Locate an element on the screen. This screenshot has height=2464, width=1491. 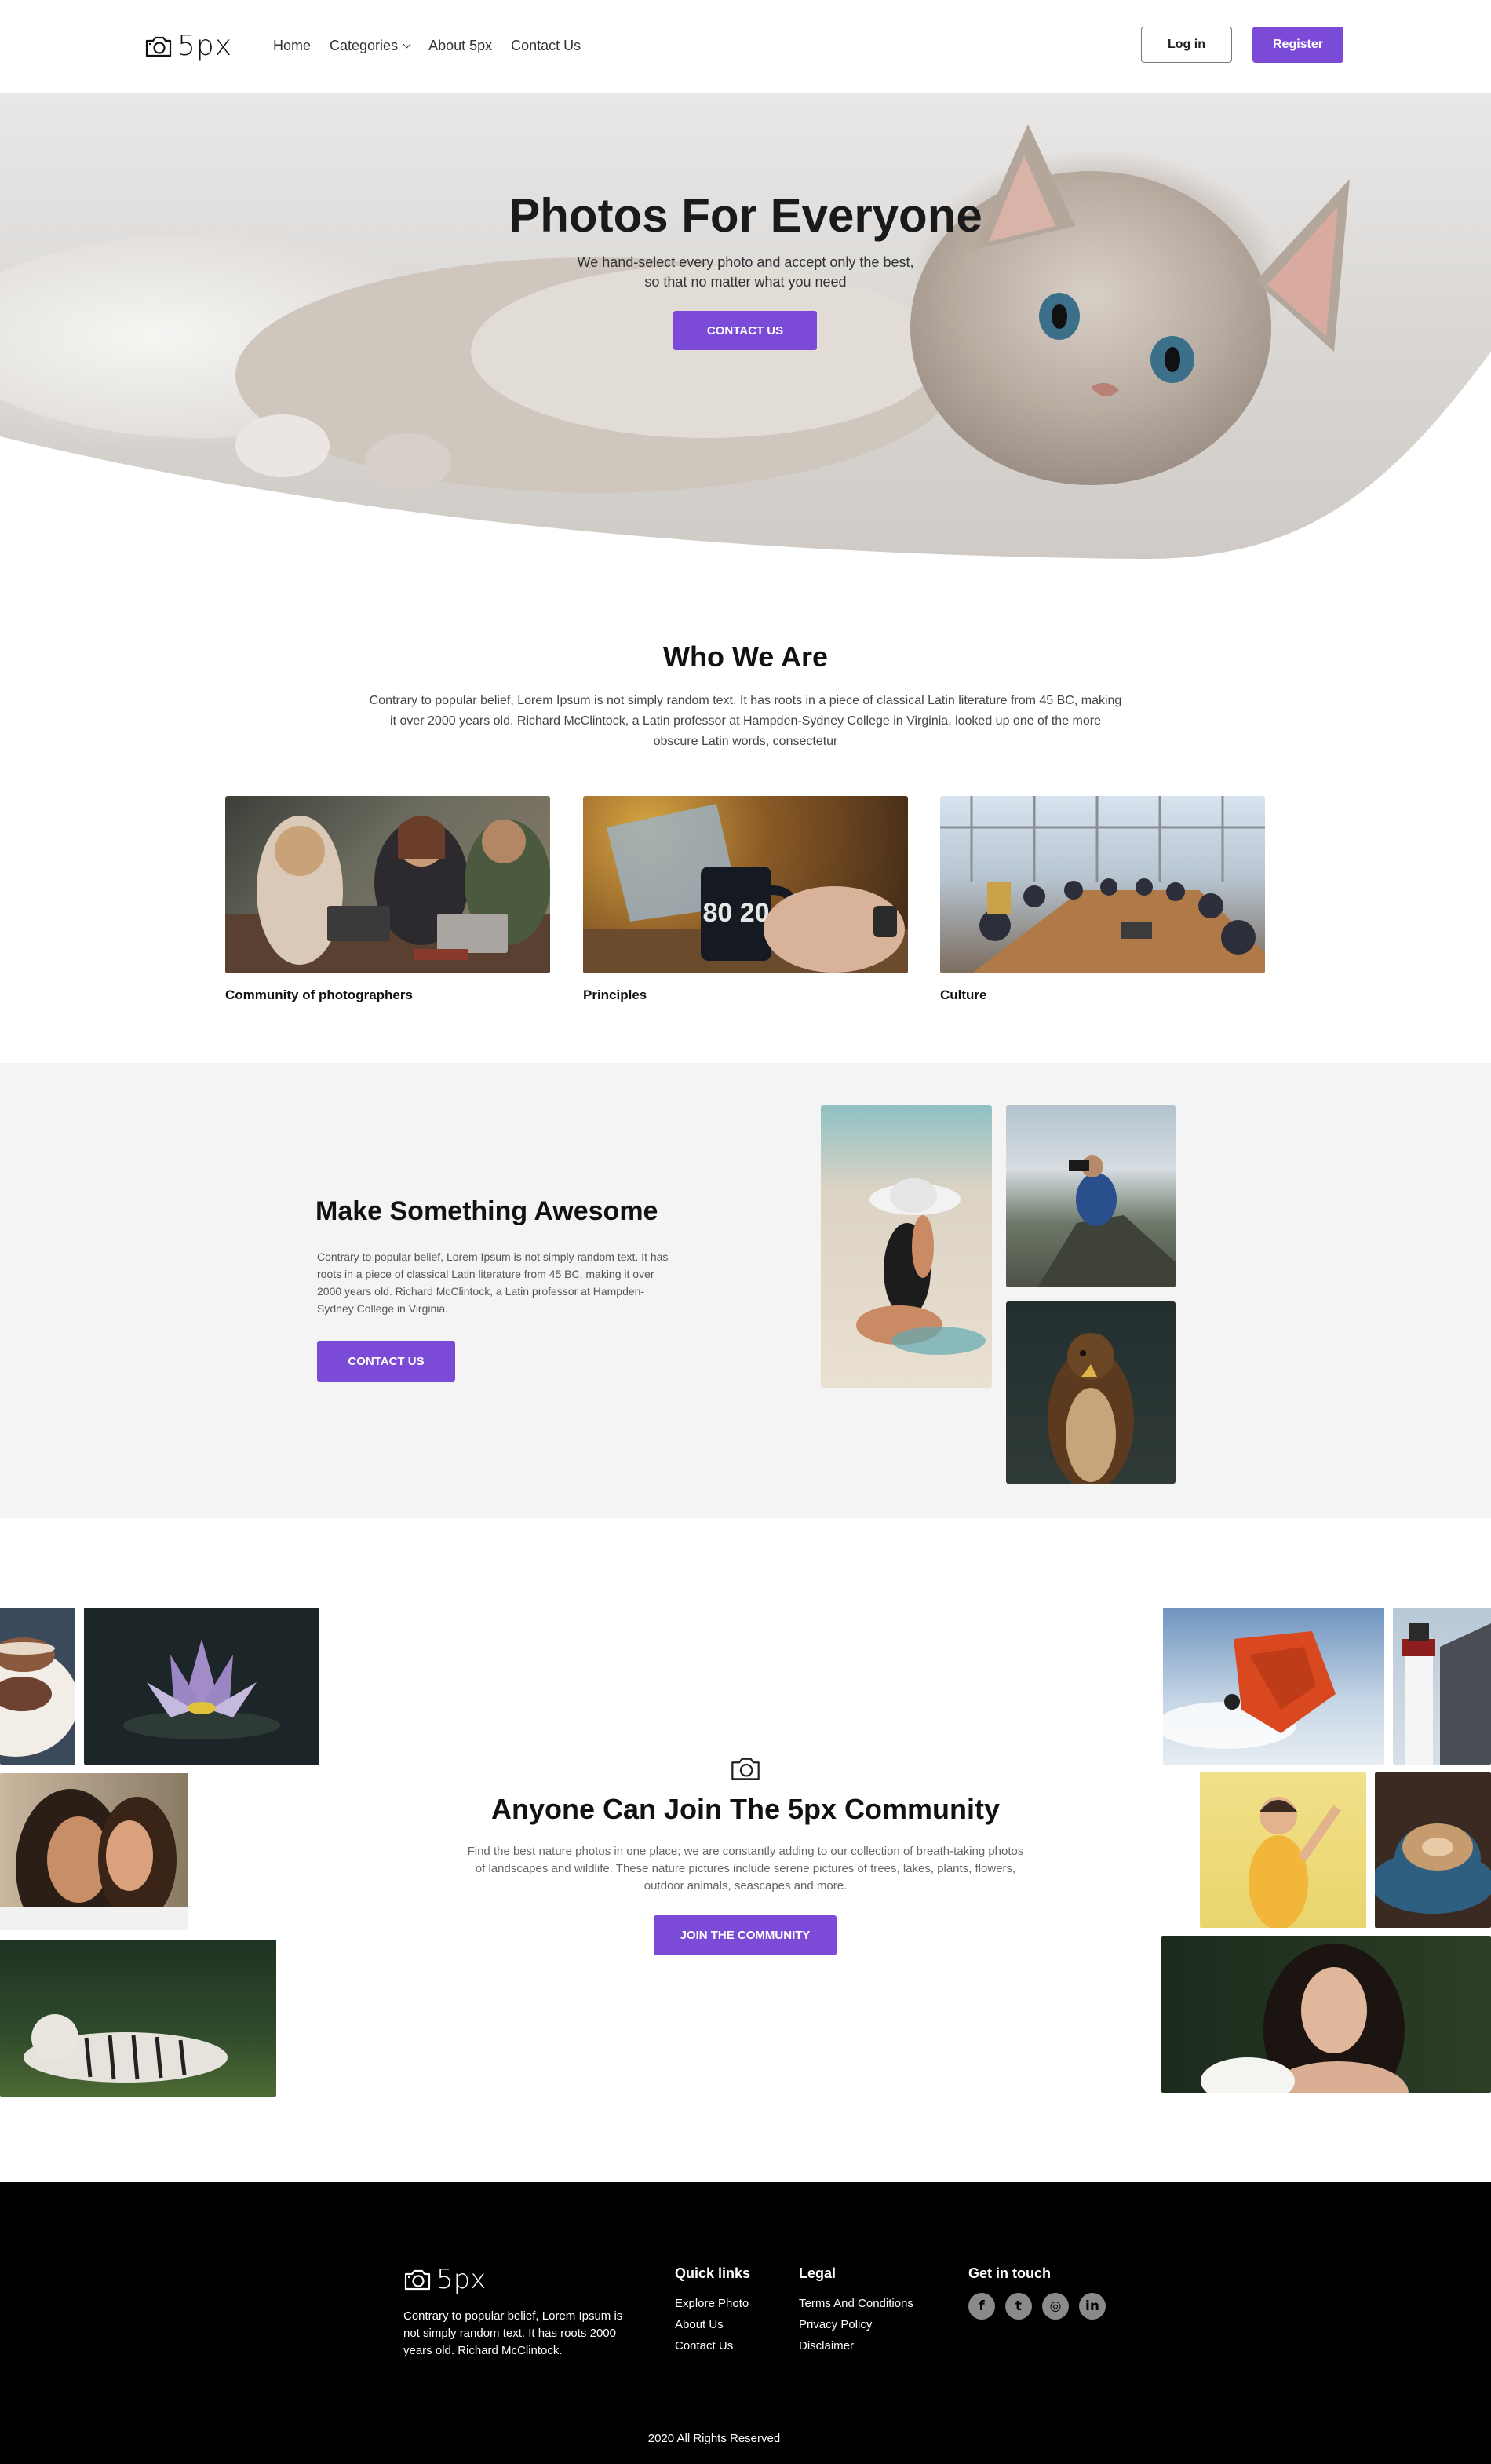
card-principles-photo: 80 20 is located at coordinates (745, 884).